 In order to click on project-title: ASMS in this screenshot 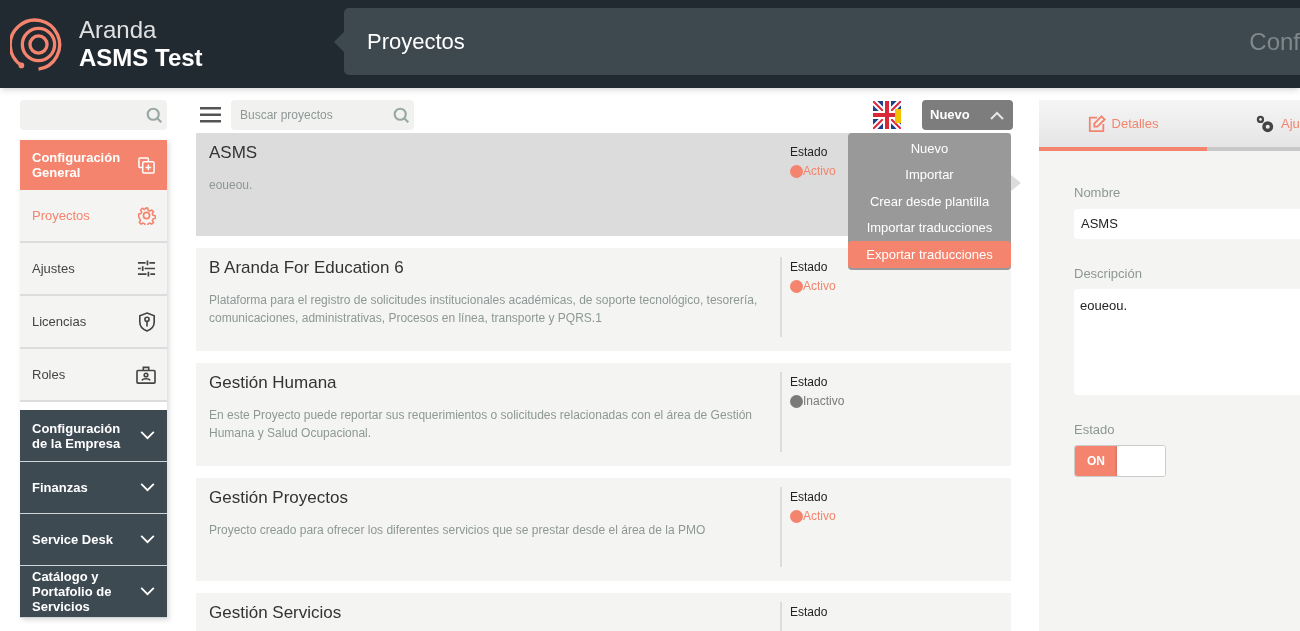, I will do `click(234, 153)`.